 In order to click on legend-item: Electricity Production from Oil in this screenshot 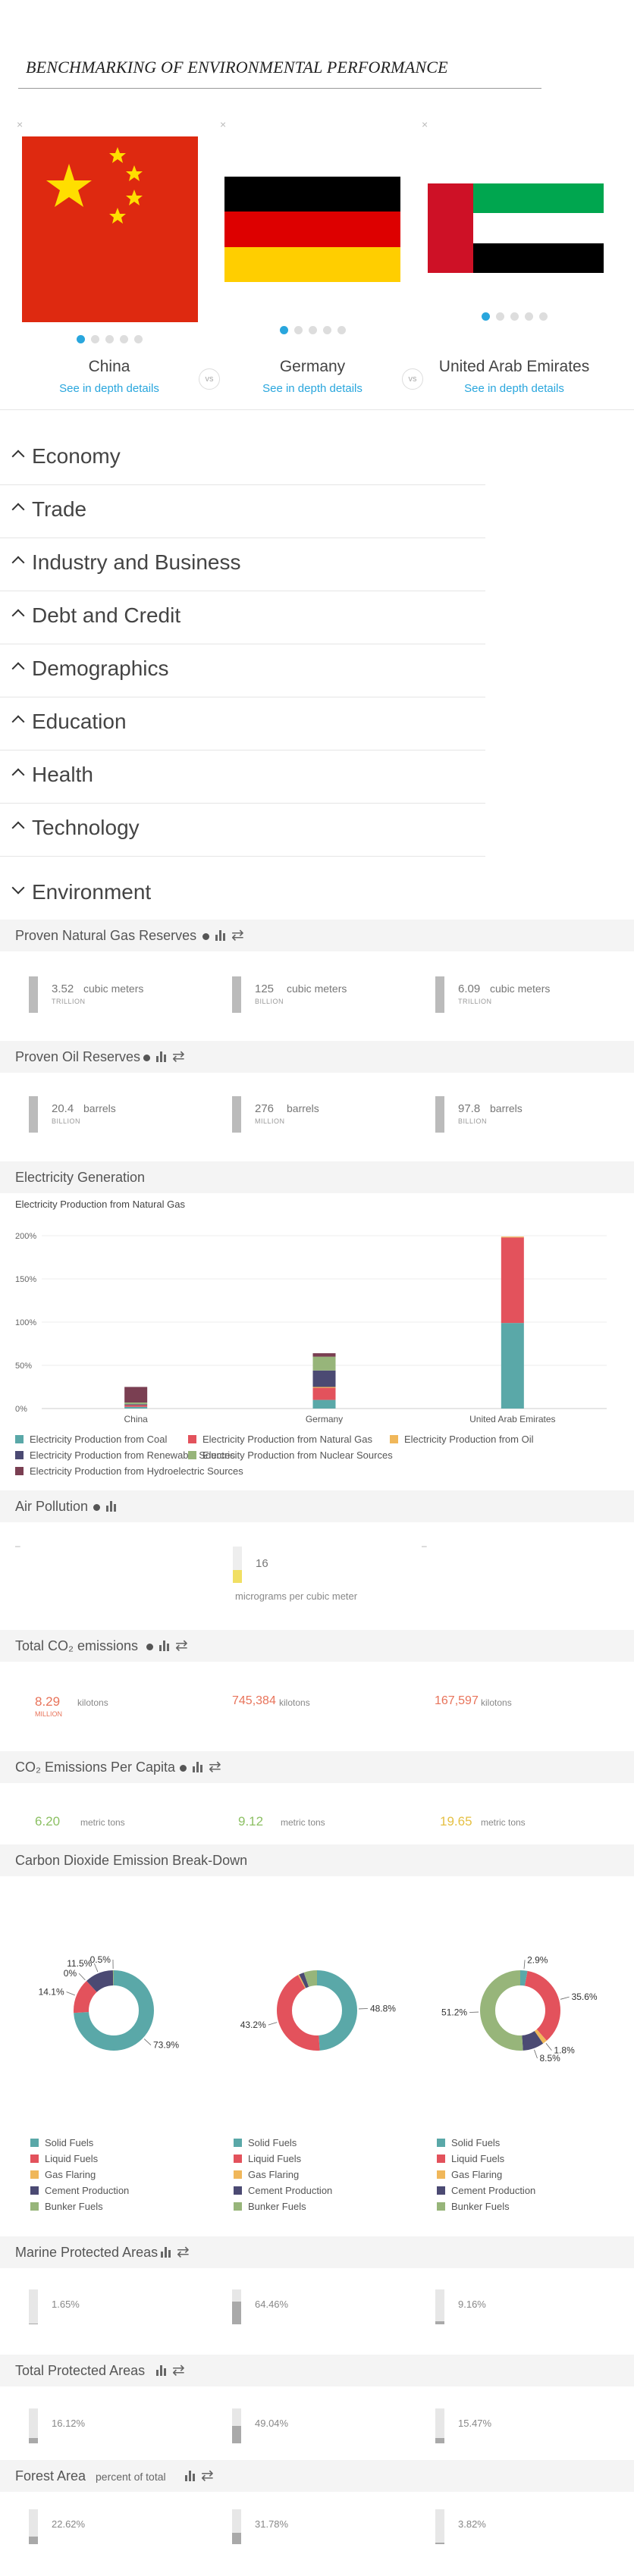, I will do `click(462, 1439)`.